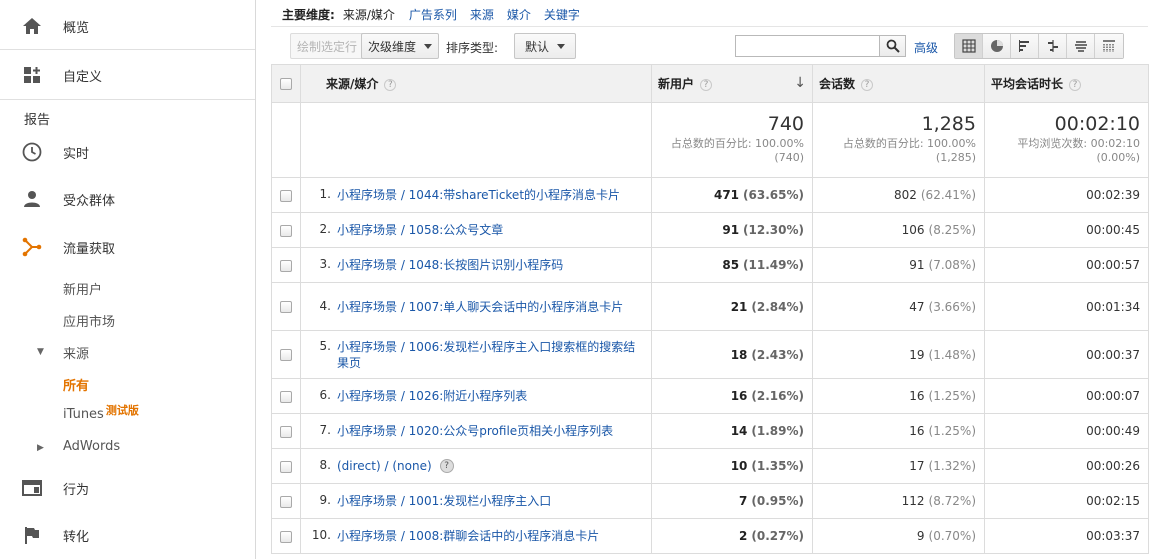 The image size is (1154, 559). What do you see at coordinates (785, 124) in the screenshot?
I see `totals-new-users-value: 740` at bounding box center [785, 124].